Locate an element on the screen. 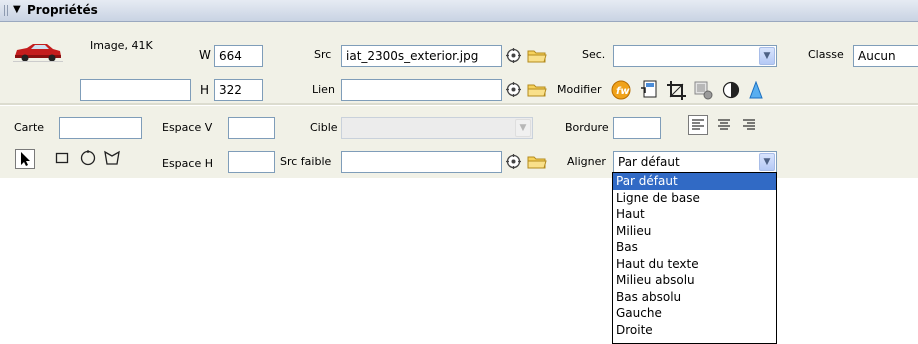  dropdown-option: Ligne de base is located at coordinates (694, 198).